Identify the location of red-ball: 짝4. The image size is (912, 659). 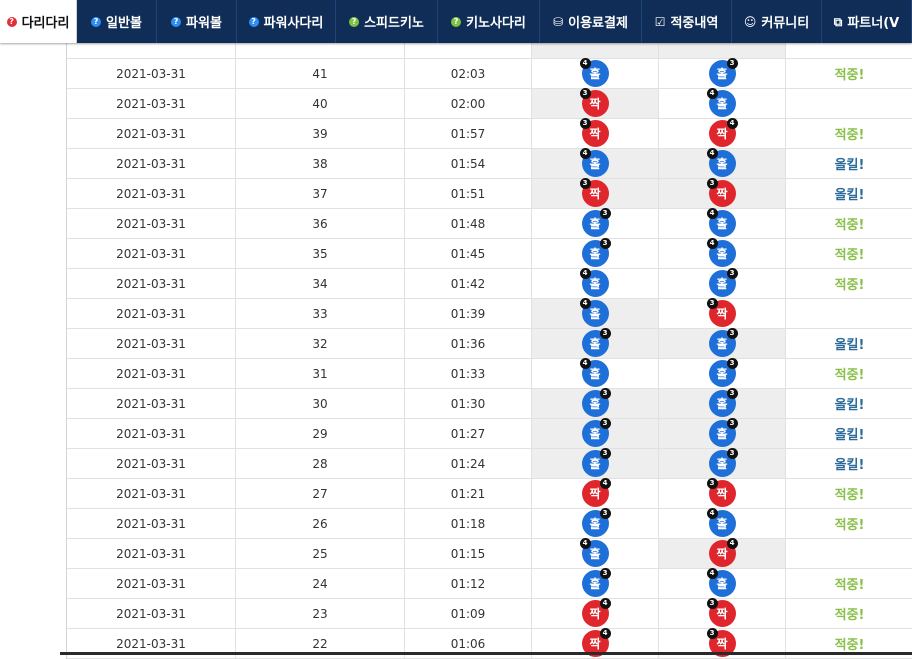
(723, 132).